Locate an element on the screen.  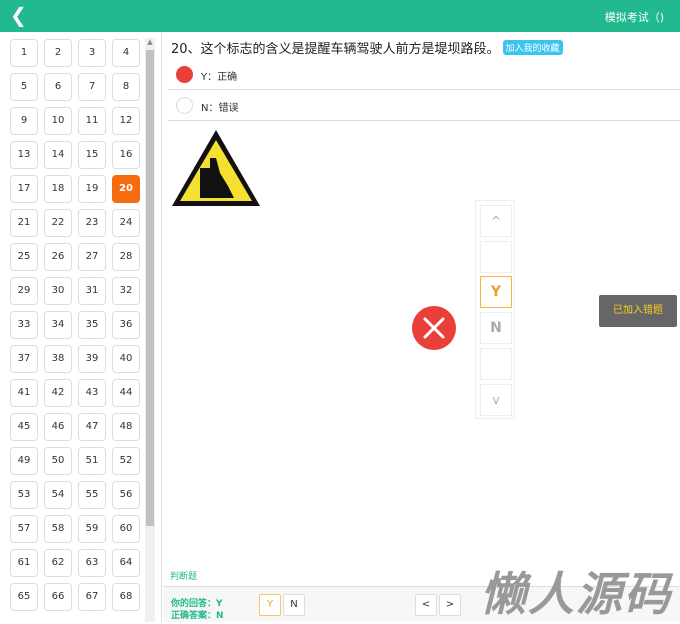
question-number-42: 42 is located at coordinates (58, 393).